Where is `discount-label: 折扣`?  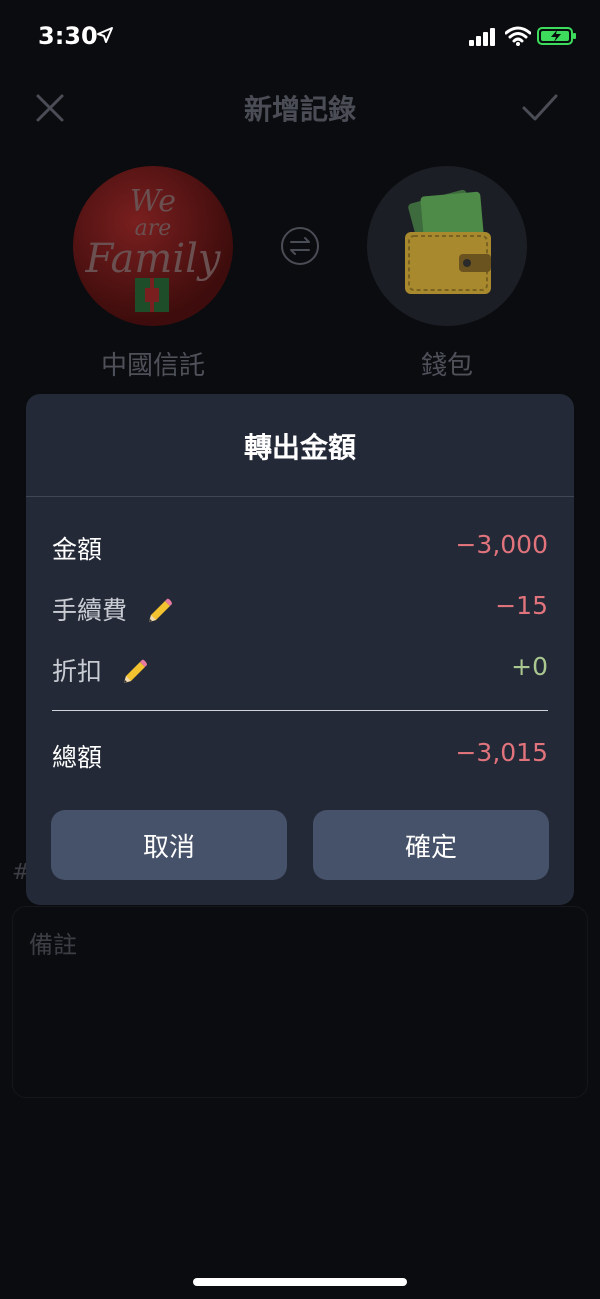 discount-label: 折扣 is located at coordinates (77, 671).